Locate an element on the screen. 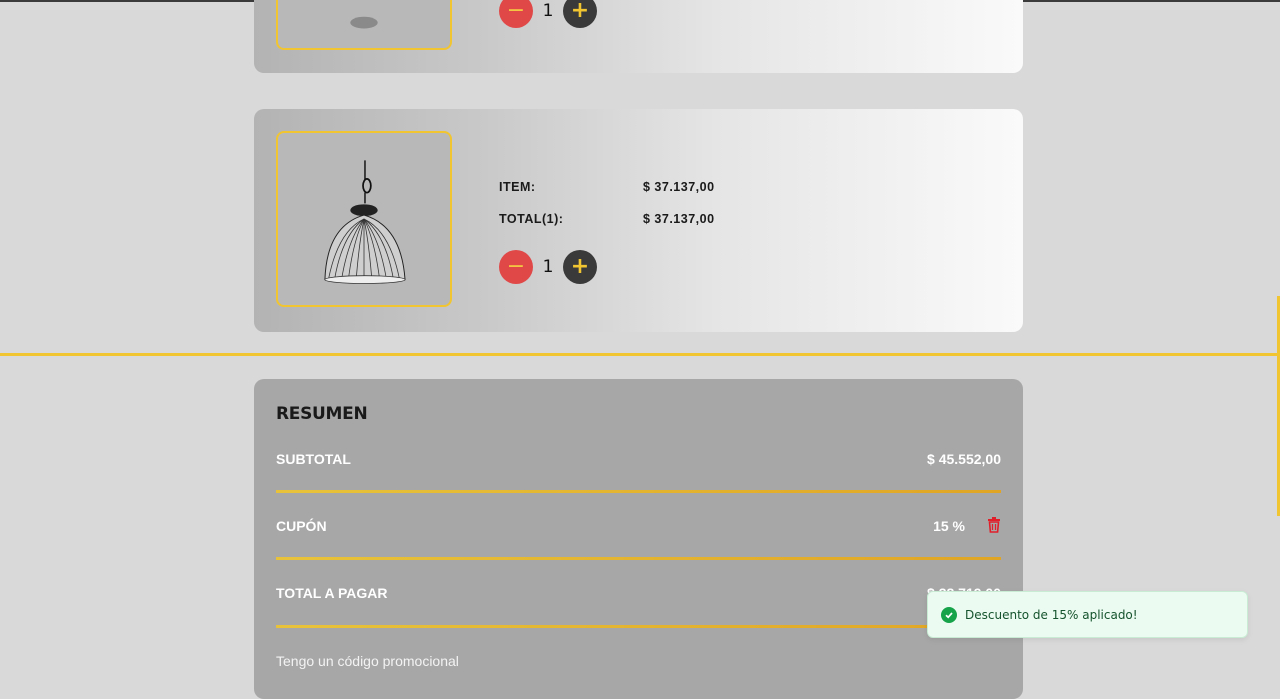 This screenshot has height=699, width=1280. item-price-row: ITEM: $ 37.137,00 is located at coordinates (607, 187).